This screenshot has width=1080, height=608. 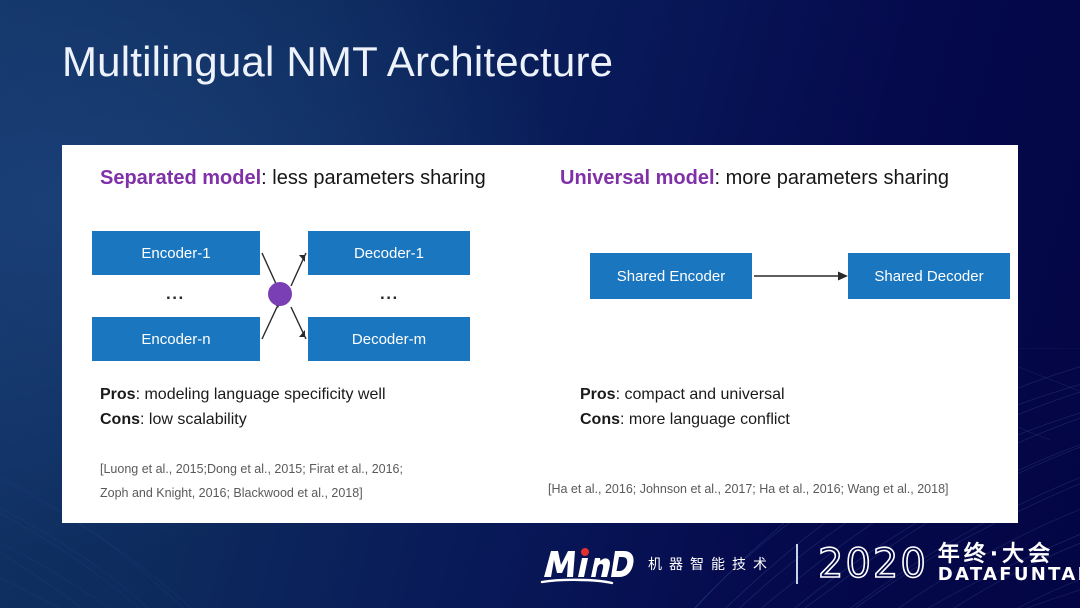 What do you see at coordinates (800, 276) in the screenshot?
I see `universal-model-diagram: Shared Encoder Shared Decoder` at bounding box center [800, 276].